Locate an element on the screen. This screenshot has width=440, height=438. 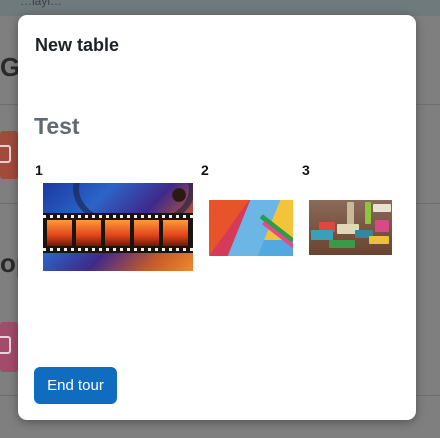
film-strip-image is located at coordinates (118, 227).